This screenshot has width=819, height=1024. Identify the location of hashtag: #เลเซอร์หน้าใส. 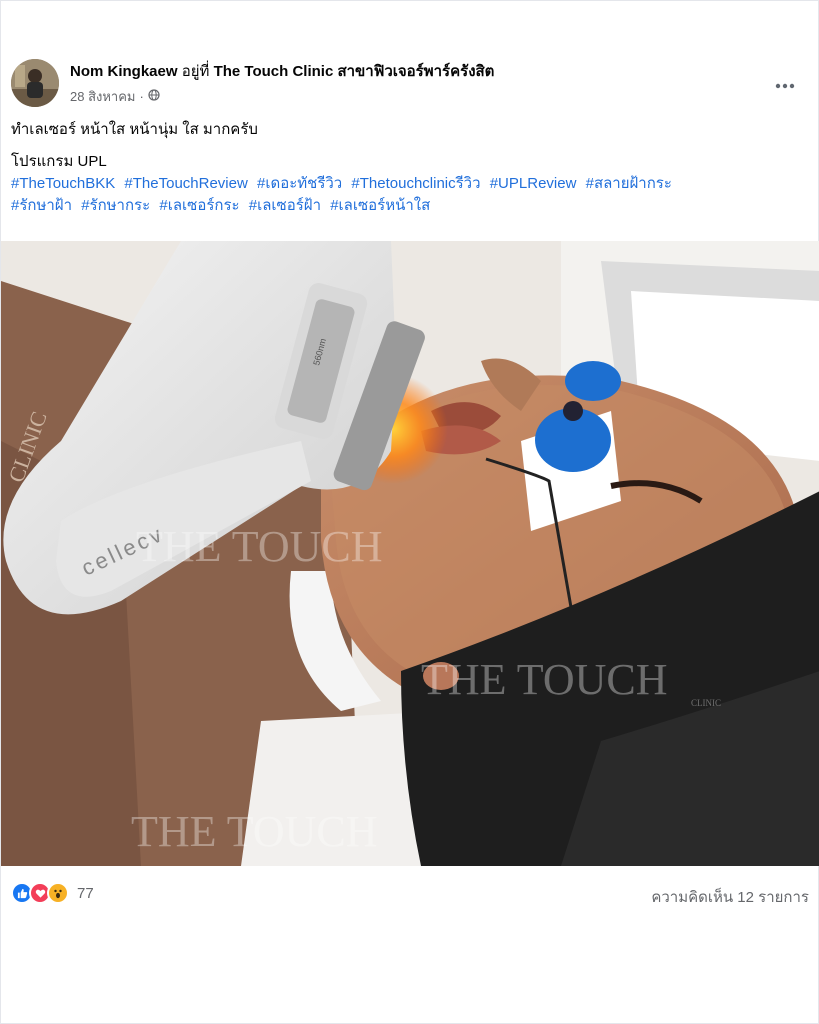
(380, 205).